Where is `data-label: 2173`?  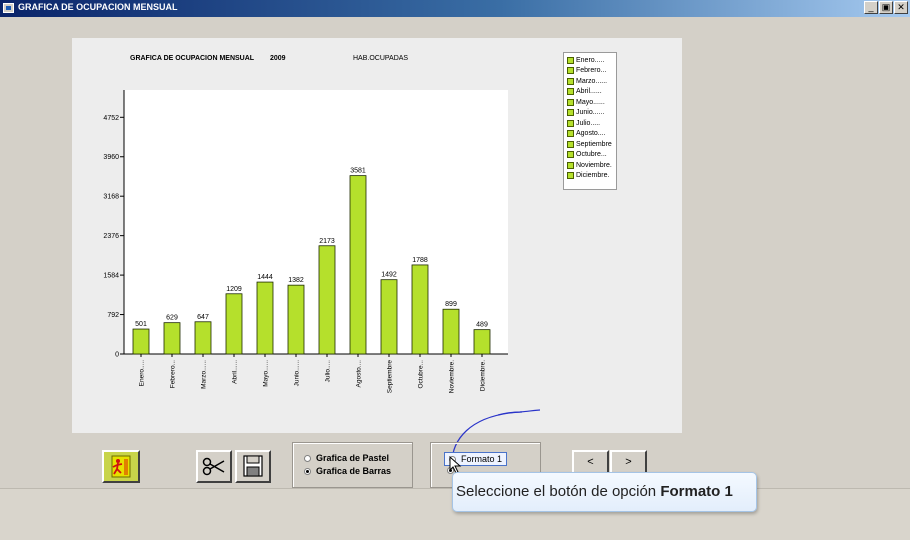 data-label: 2173 is located at coordinates (327, 241).